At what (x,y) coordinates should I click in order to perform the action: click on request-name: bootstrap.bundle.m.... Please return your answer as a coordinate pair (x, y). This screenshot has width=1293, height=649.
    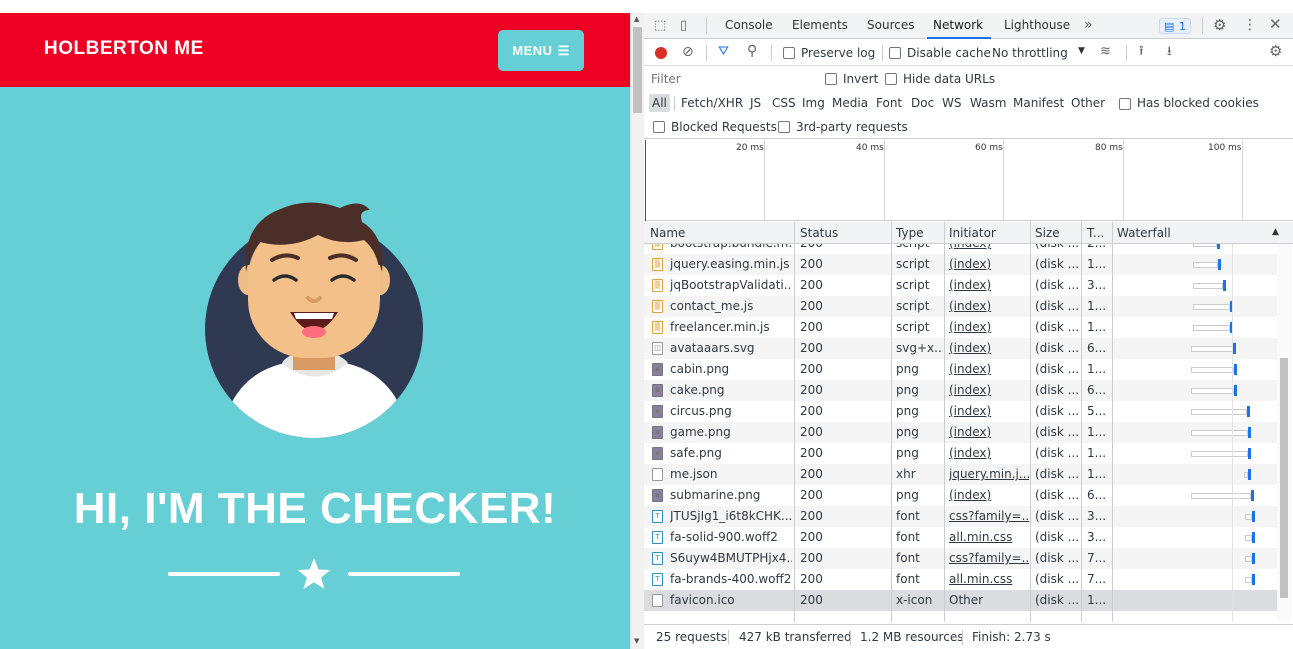
    Looking at the image, I should click on (731, 247).